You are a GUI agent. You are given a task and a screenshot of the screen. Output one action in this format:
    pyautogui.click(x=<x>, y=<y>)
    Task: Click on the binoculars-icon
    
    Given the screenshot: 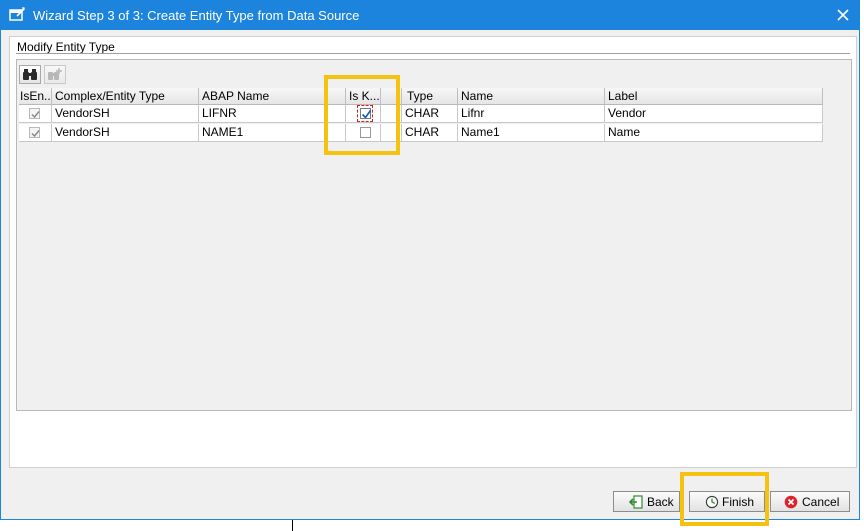 What is the action you would take?
    pyautogui.click(x=30, y=74)
    